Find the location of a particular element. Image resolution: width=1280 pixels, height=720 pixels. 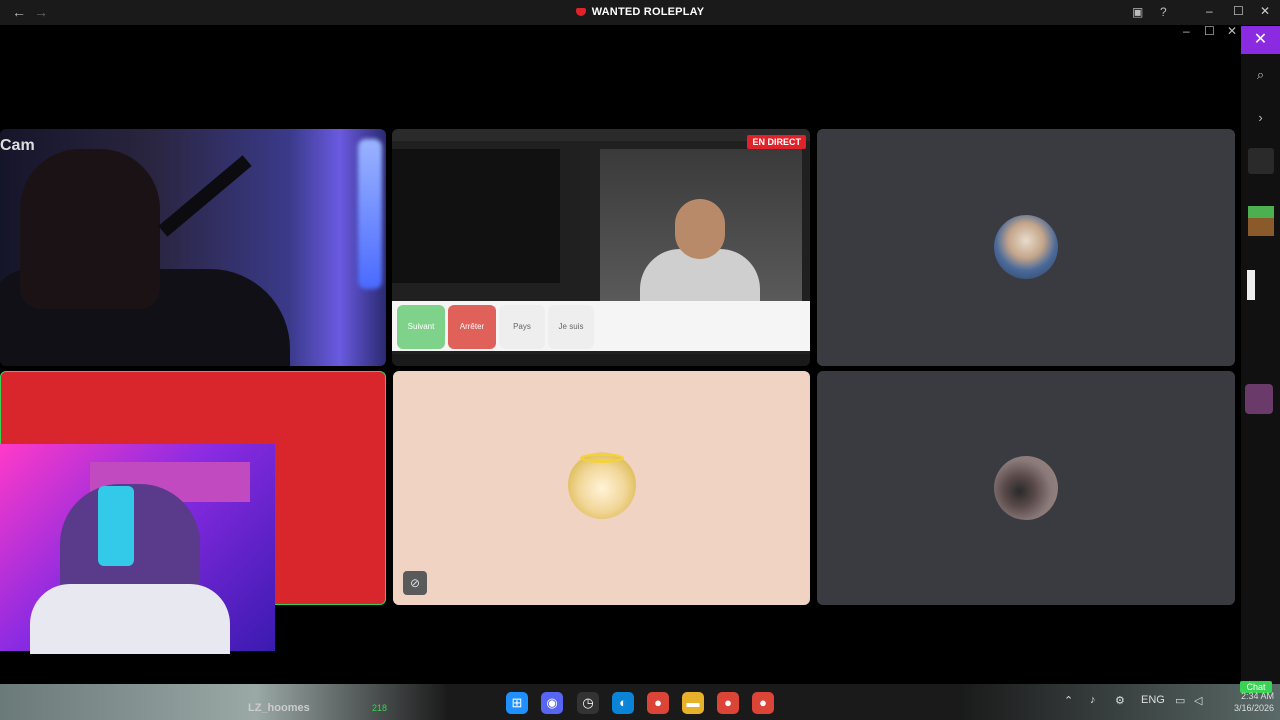

chrome-profile-icon: ● is located at coordinates (728, 703).